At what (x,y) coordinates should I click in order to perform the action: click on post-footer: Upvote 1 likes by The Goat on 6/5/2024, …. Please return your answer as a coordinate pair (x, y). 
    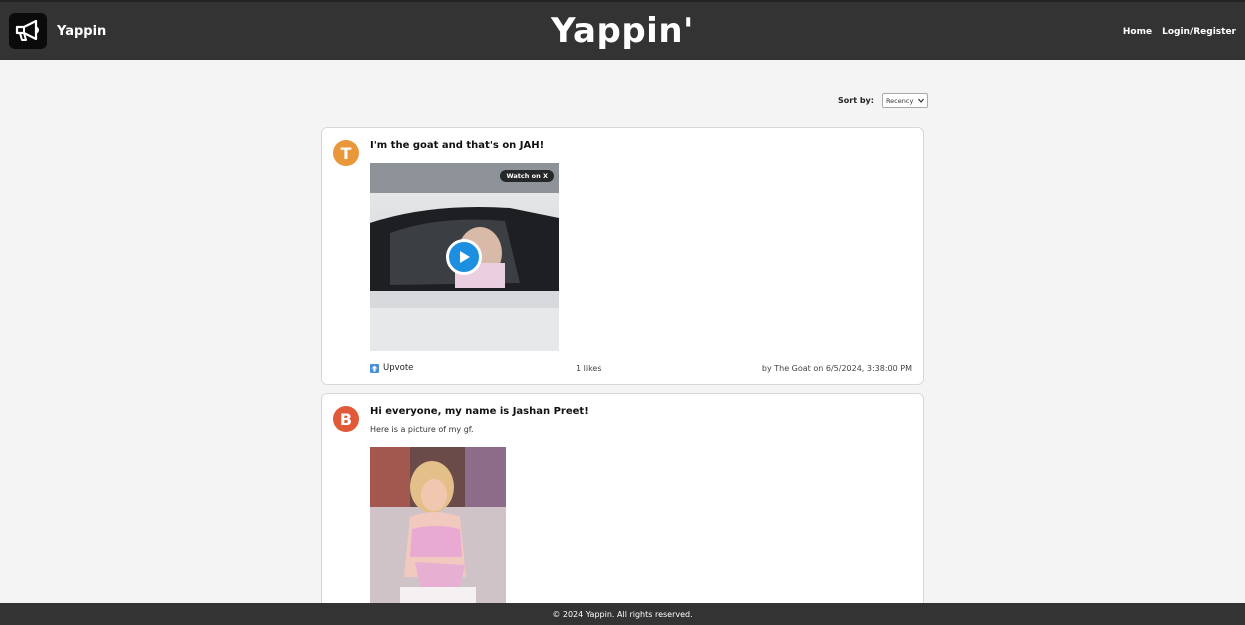
    Looking at the image, I should click on (641, 369).